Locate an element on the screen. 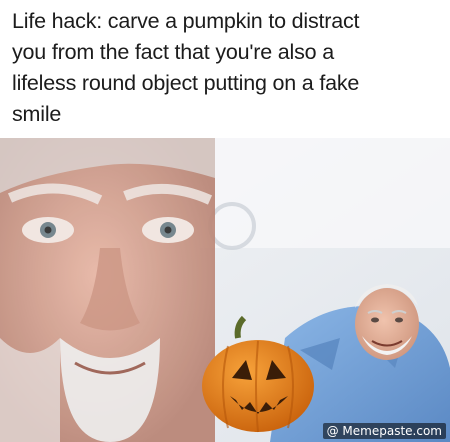 This screenshot has width=450, height=442. window-light is located at coordinates (325, 193).